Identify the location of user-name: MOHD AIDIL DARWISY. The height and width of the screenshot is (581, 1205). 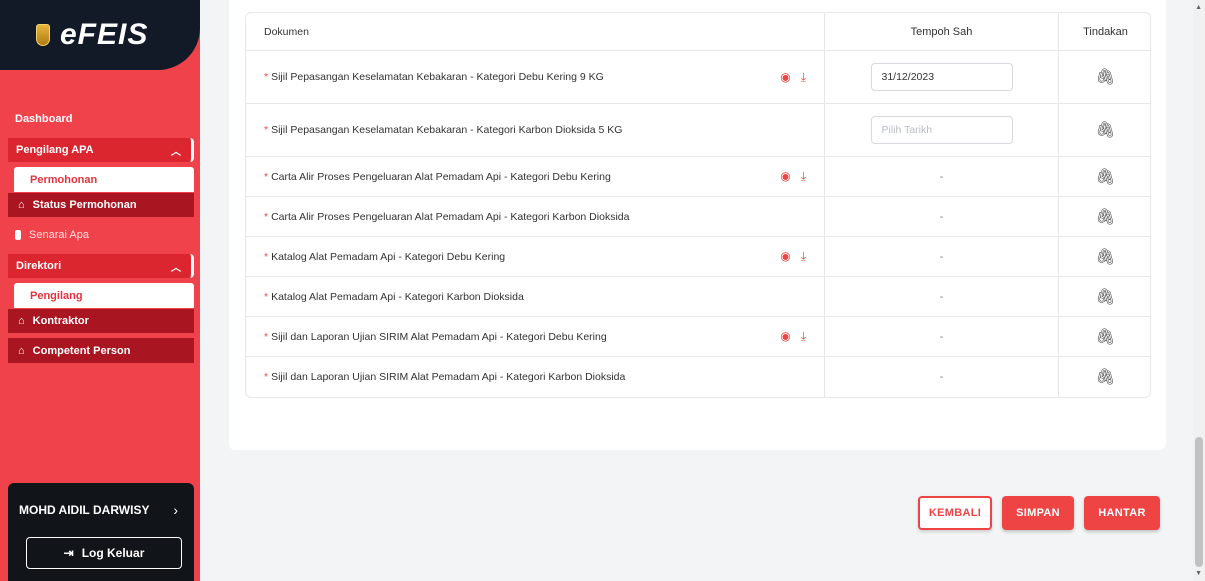
(84, 510).